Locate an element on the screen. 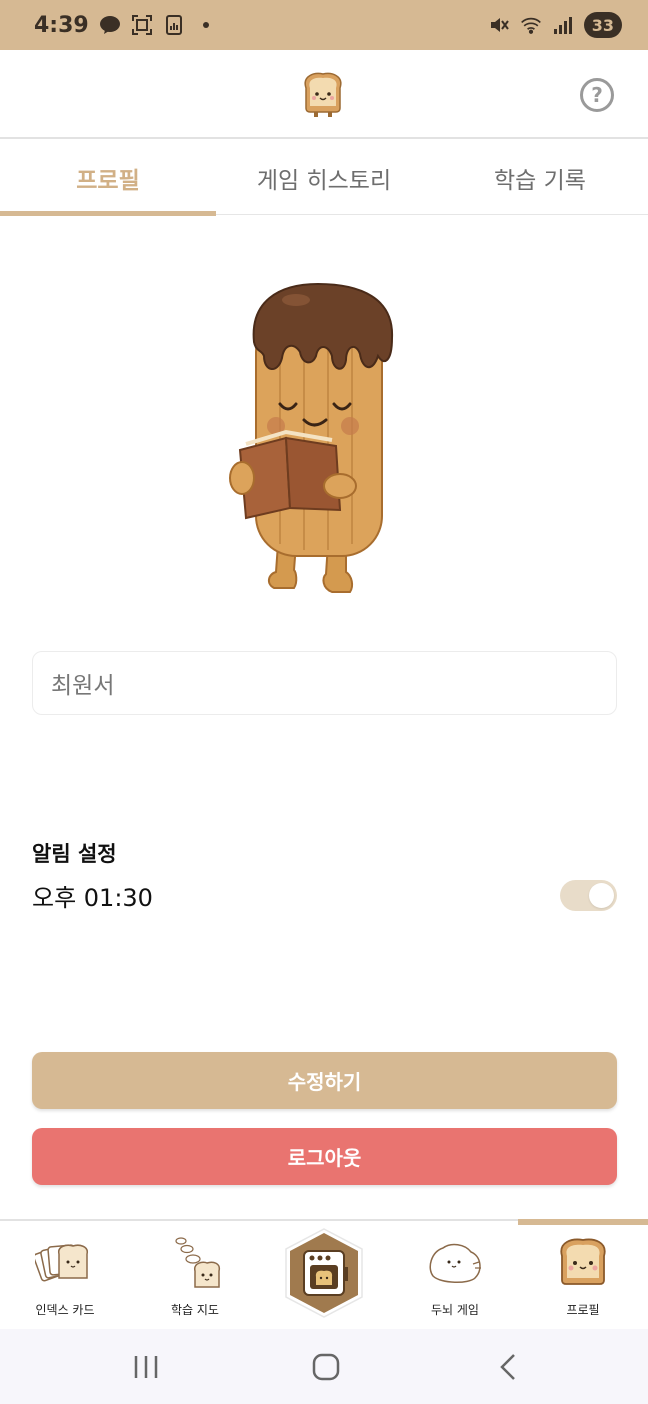 This screenshot has width=648, height=1404. battery-indicator: 33 is located at coordinates (602, 25).